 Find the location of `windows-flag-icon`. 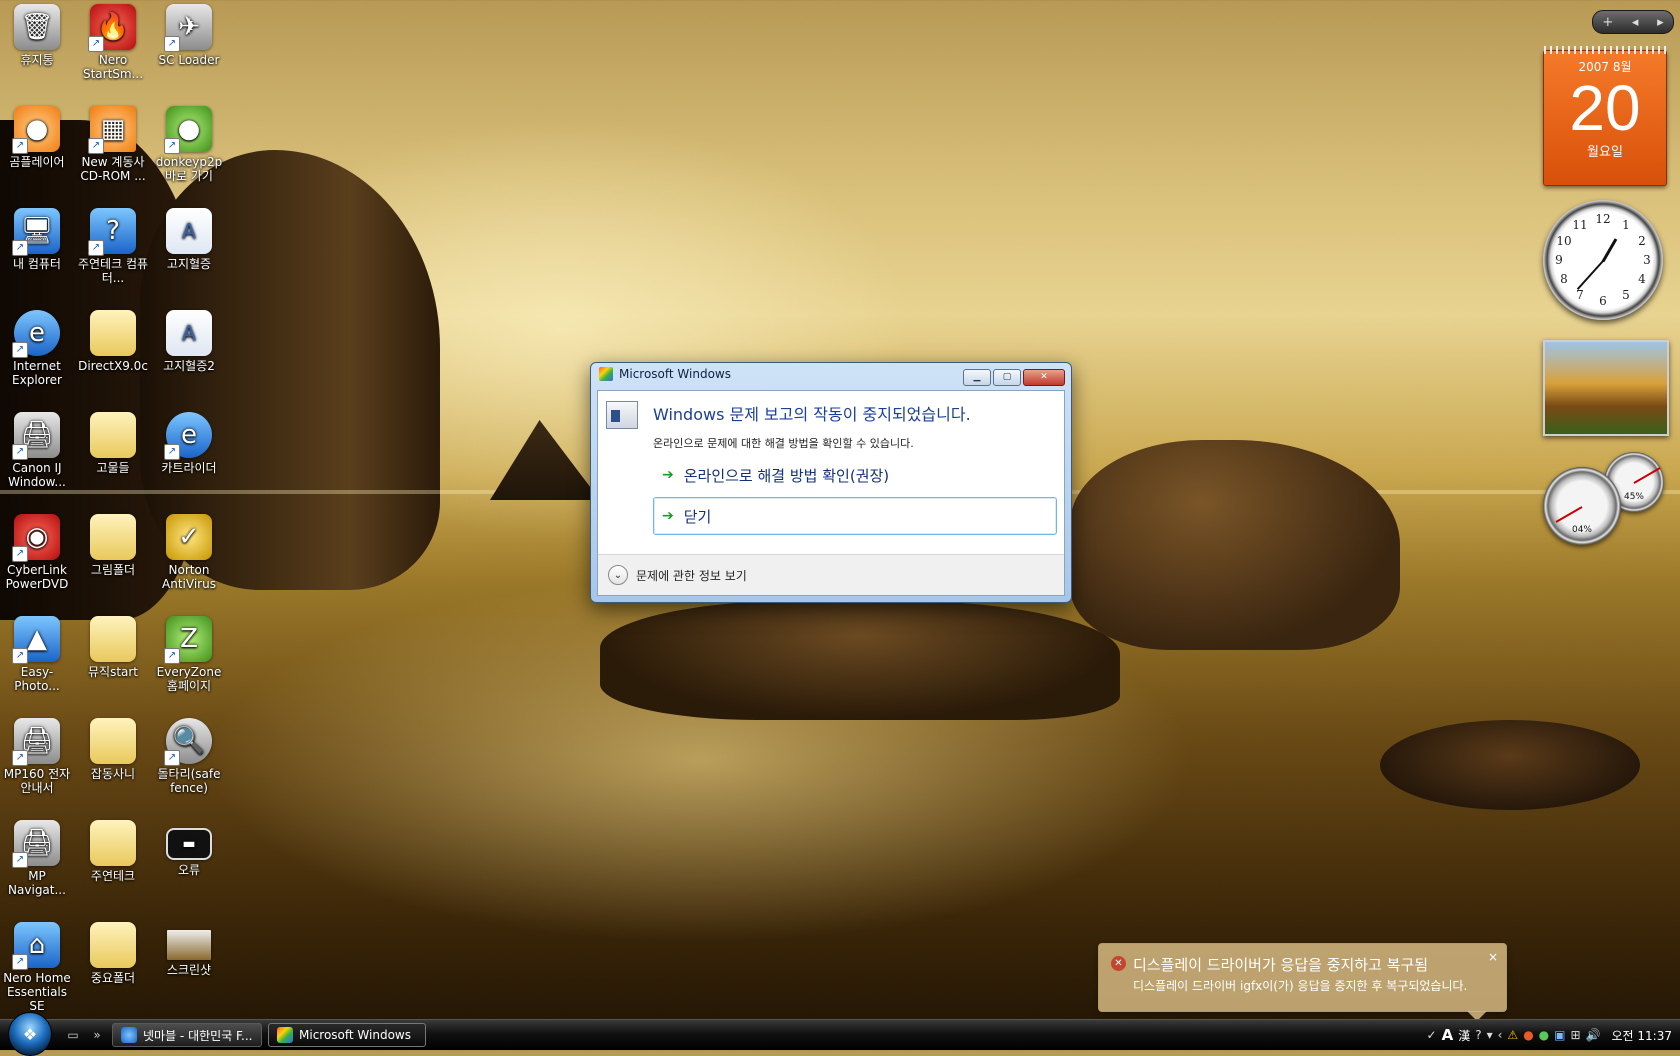

windows-flag-icon is located at coordinates (606, 374).